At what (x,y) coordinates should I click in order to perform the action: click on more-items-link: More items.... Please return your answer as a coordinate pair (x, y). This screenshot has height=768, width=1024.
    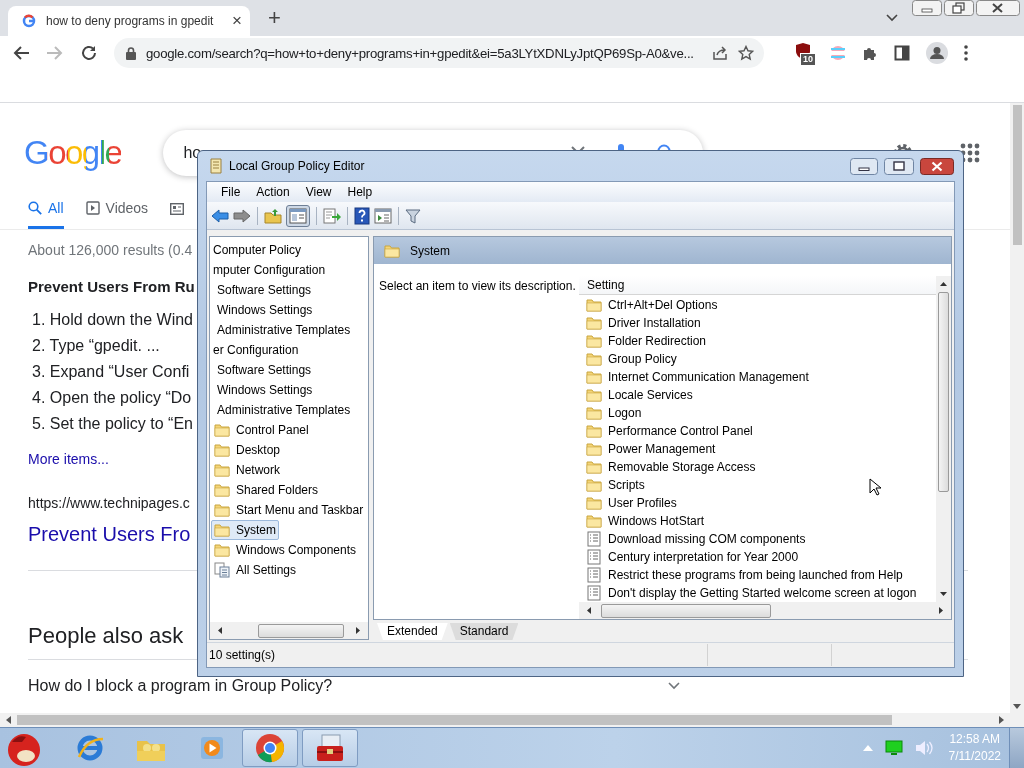
    Looking at the image, I should click on (68, 459).